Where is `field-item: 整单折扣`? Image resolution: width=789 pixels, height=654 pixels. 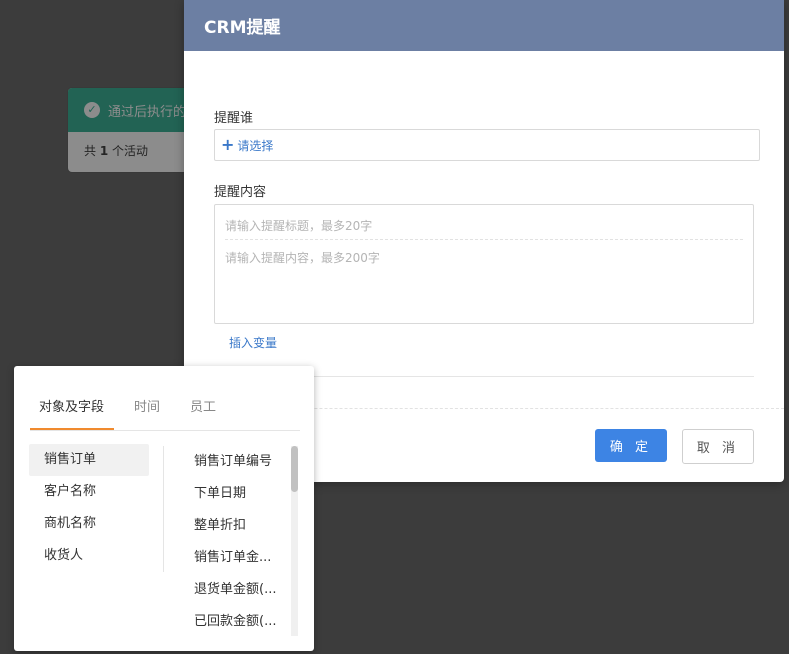 field-item: 整单折扣 is located at coordinates (244, 526).